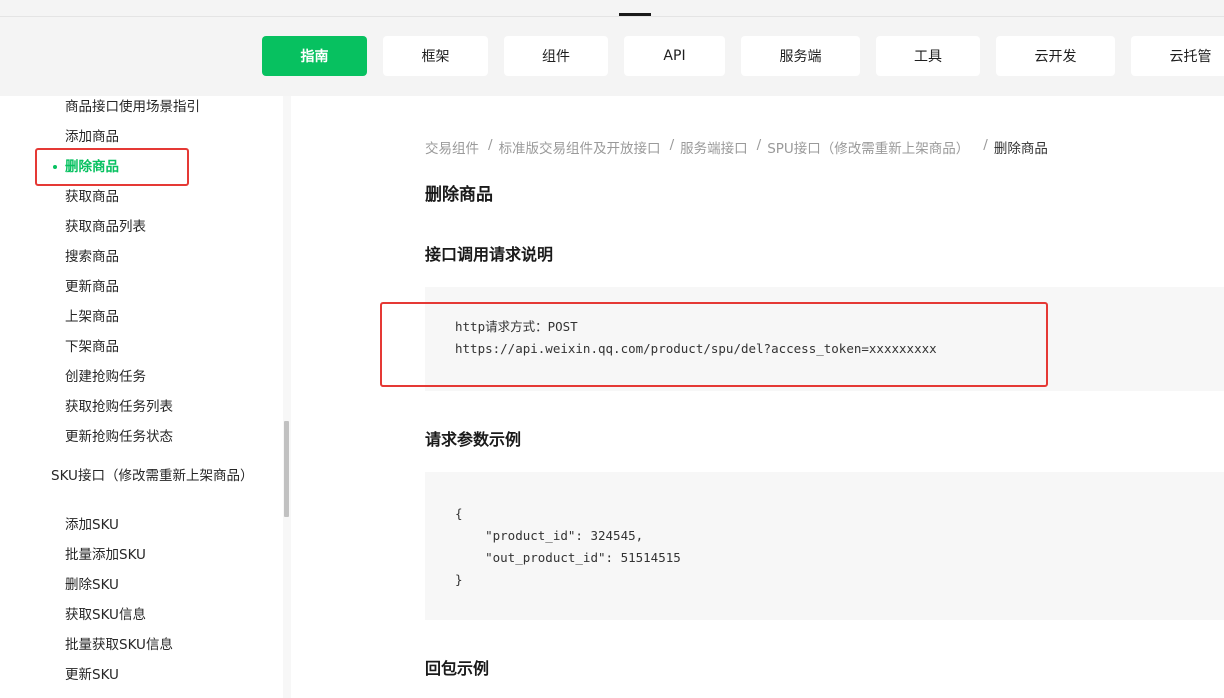  I want to click on section-title-response: 回包示例, so click(457, 668).